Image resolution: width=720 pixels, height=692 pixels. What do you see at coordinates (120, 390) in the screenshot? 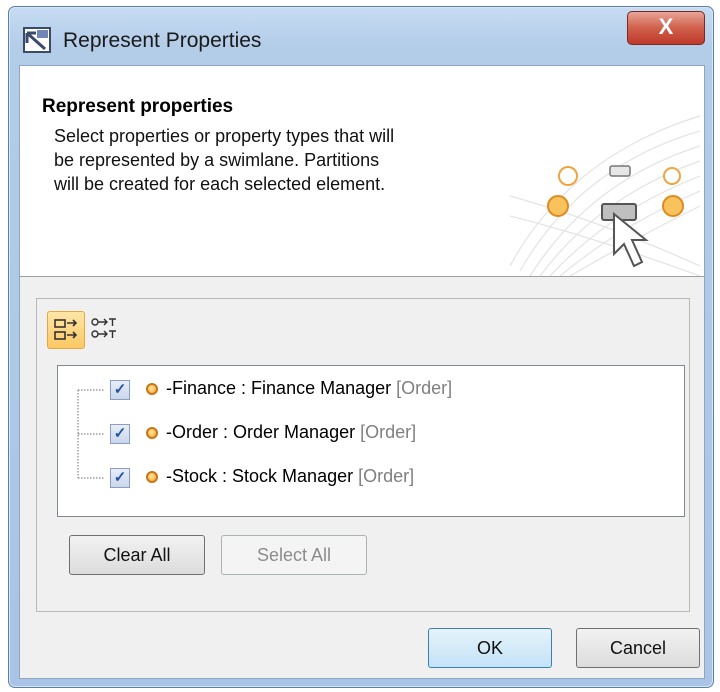
I see `property-checkbox-finance: ✓` at bounding box center [120, 390].